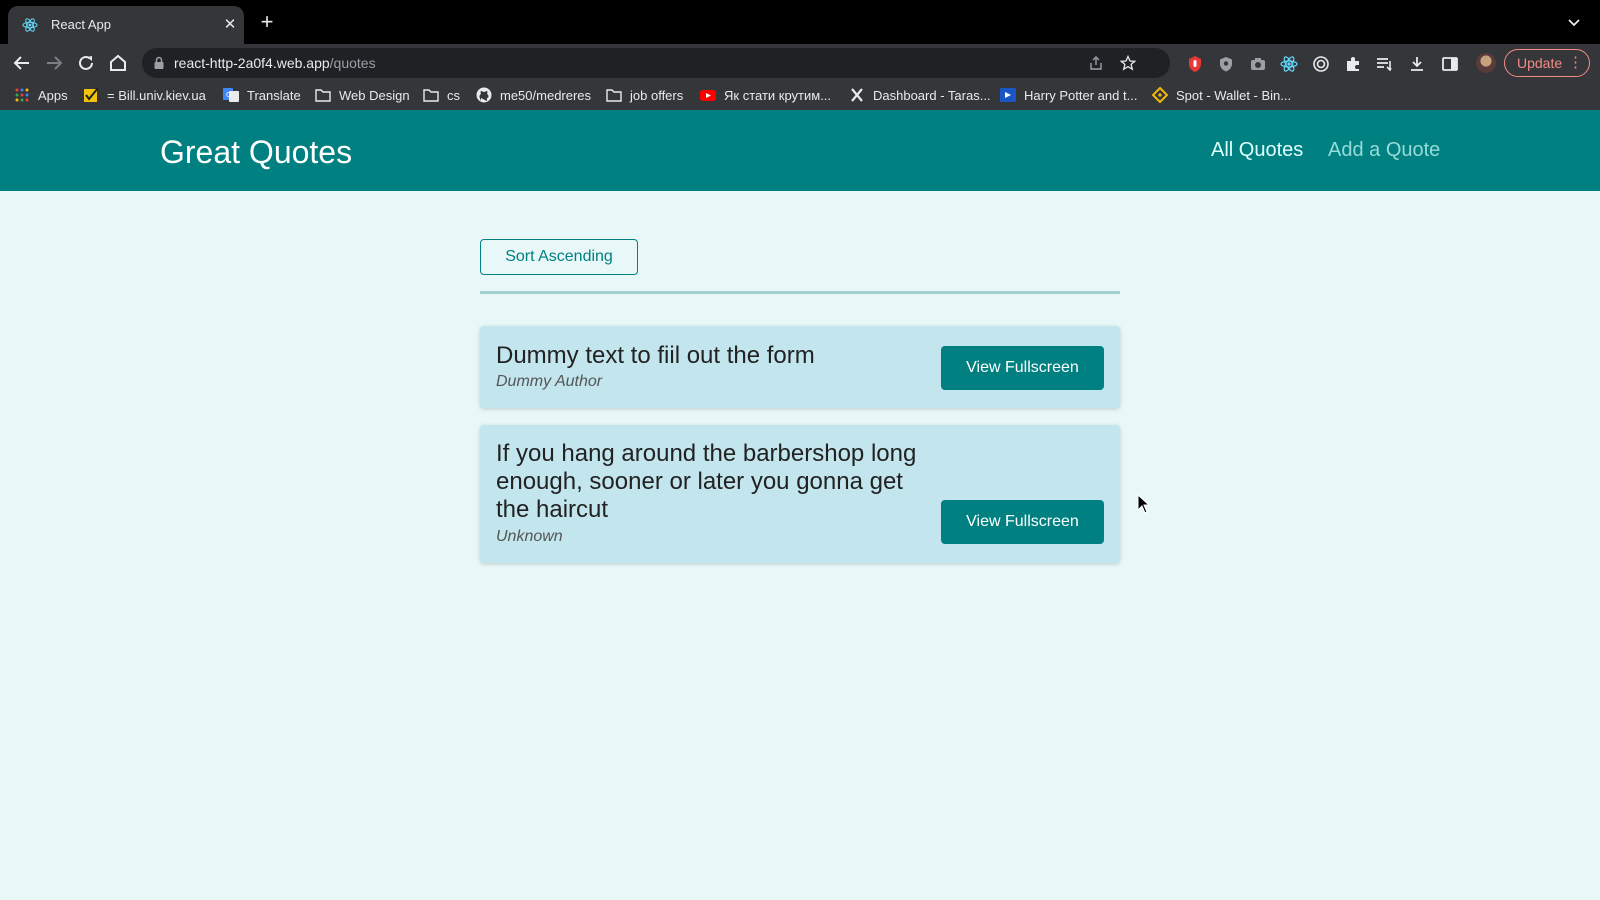  What do you see at coordinates (228, 95) in the screenshot?
I see `svg-text: G` at bounding box center [228, 95].